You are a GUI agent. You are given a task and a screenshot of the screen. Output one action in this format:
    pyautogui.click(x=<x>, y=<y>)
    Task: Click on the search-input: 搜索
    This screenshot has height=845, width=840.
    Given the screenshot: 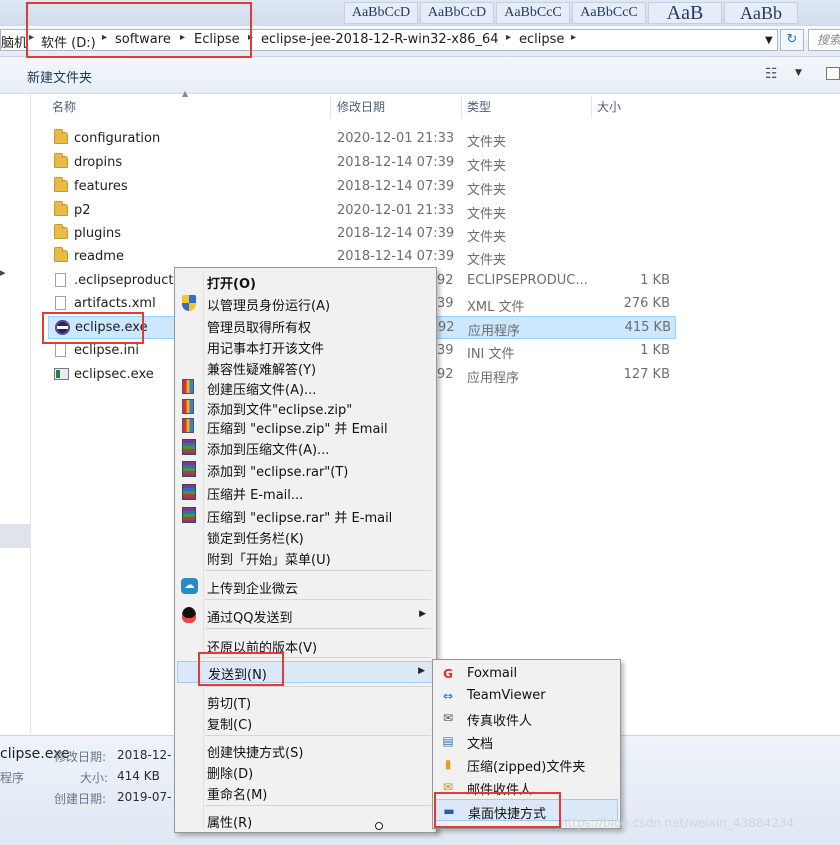 What is the action you would take?
    pyautogui.click(x=824, y=40)
    